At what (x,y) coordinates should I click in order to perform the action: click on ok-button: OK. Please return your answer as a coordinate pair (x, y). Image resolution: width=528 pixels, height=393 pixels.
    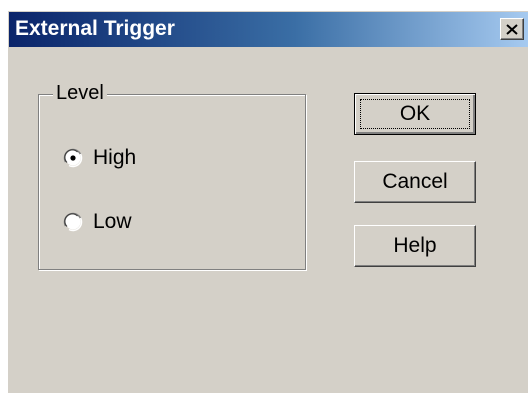
    Looking at the image, I should click on (415, 114).